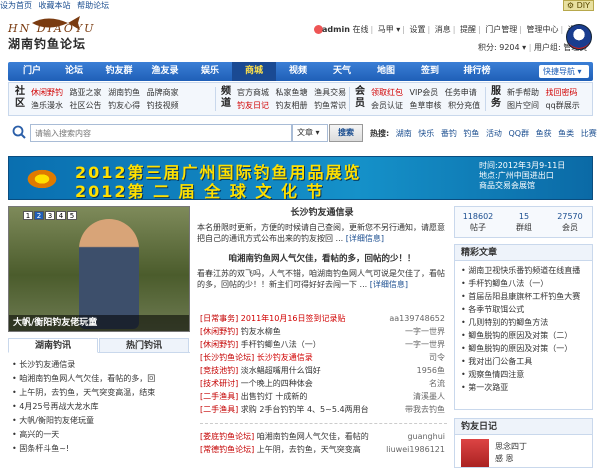 This screenshot has height=468, width=600. What do you see at coordinates (330, 105) in the screenshot?
I see `link-fishing-basics: 钓鱼常识` at bounding box center [330, 105].